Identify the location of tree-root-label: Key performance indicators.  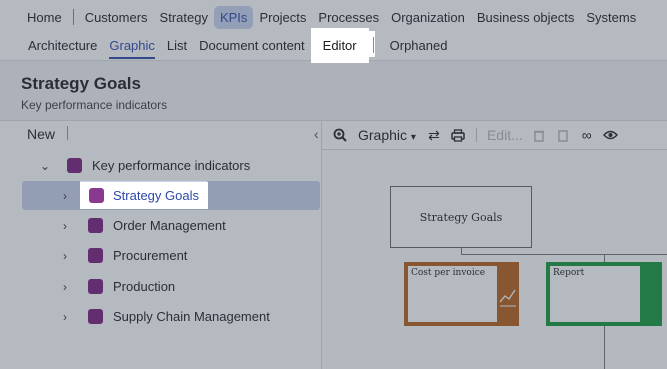
(171, 165).